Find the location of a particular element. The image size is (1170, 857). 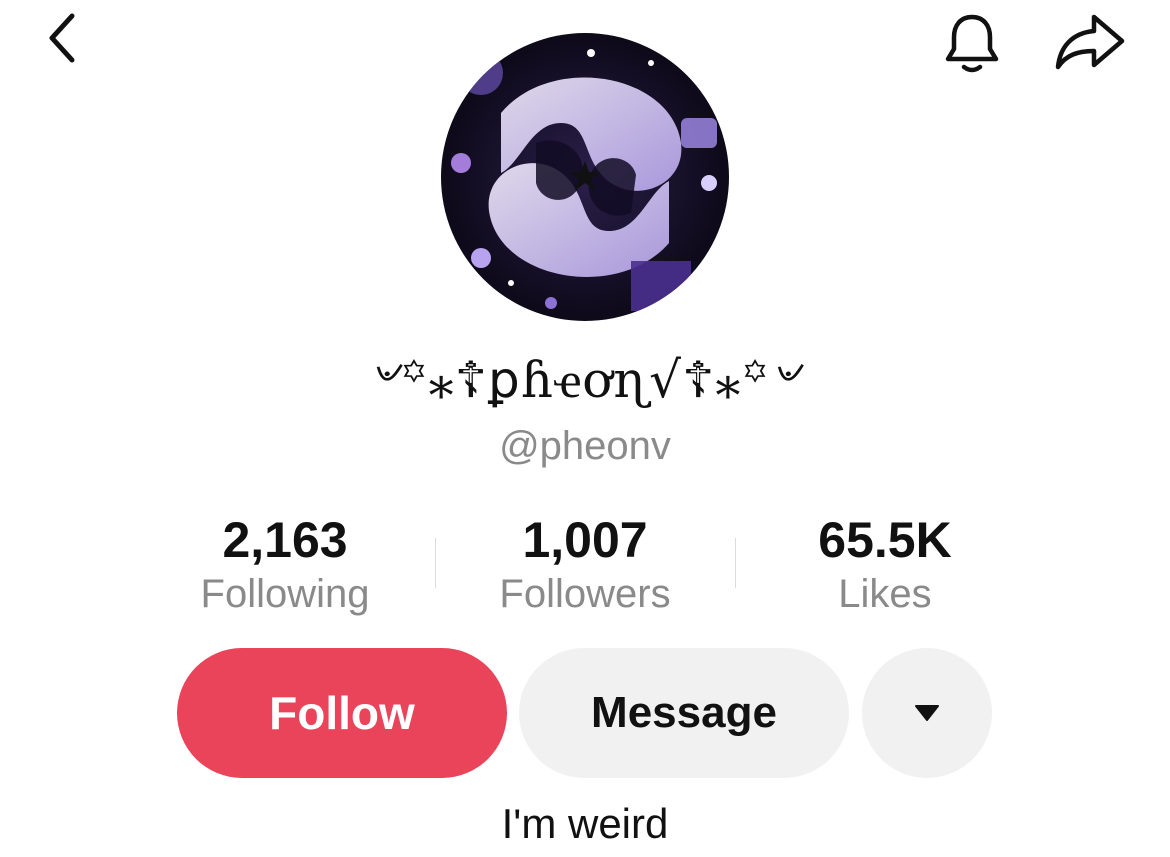

stat-likes: 65.5K Likes is located at coordinates (885, 562).